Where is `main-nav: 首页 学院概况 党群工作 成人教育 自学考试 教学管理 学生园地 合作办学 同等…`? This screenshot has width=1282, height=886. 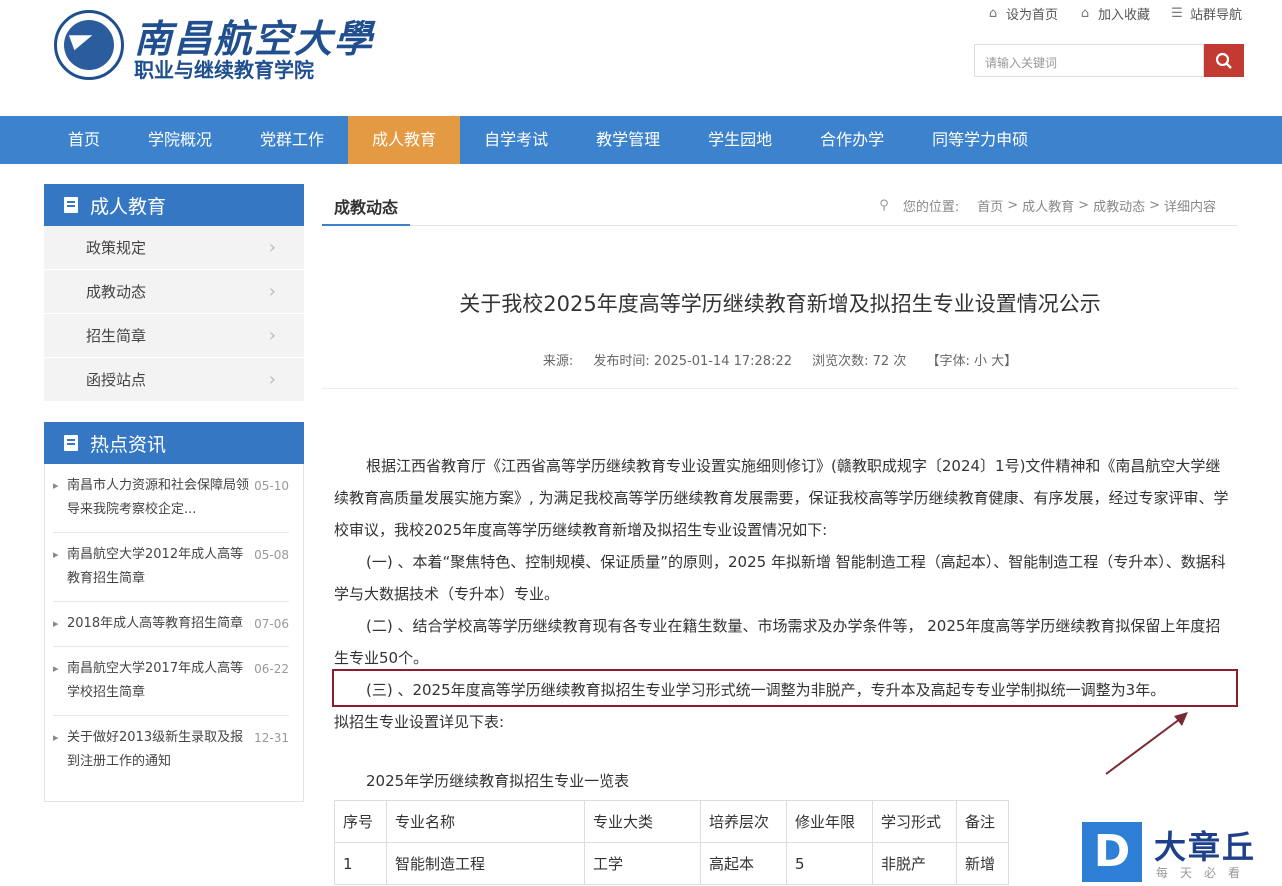
main-nav: 首页 学院概况 党群工作 成人教育 自学考试 教学管理 学生园地 合作办学 同等… is located at coordinates (641, 140).